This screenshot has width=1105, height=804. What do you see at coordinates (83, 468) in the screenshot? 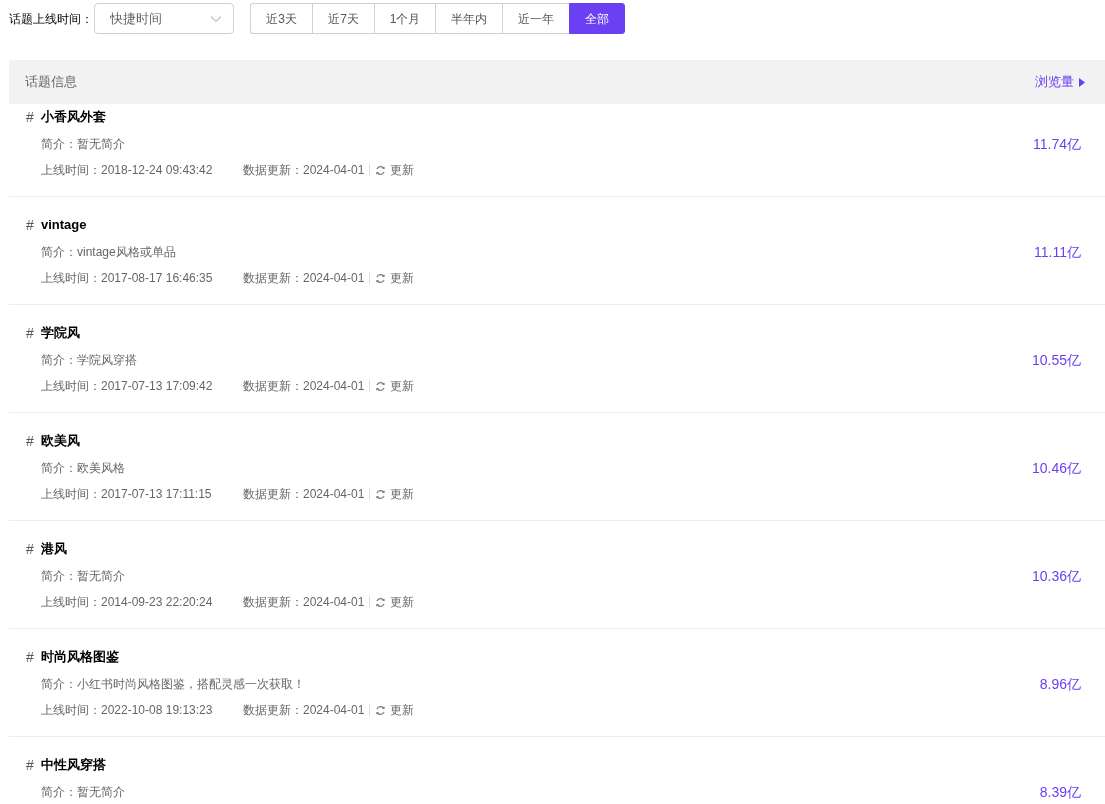
I see `topic-intro: 简介：欧美风格` at bounding box center [83, 468].